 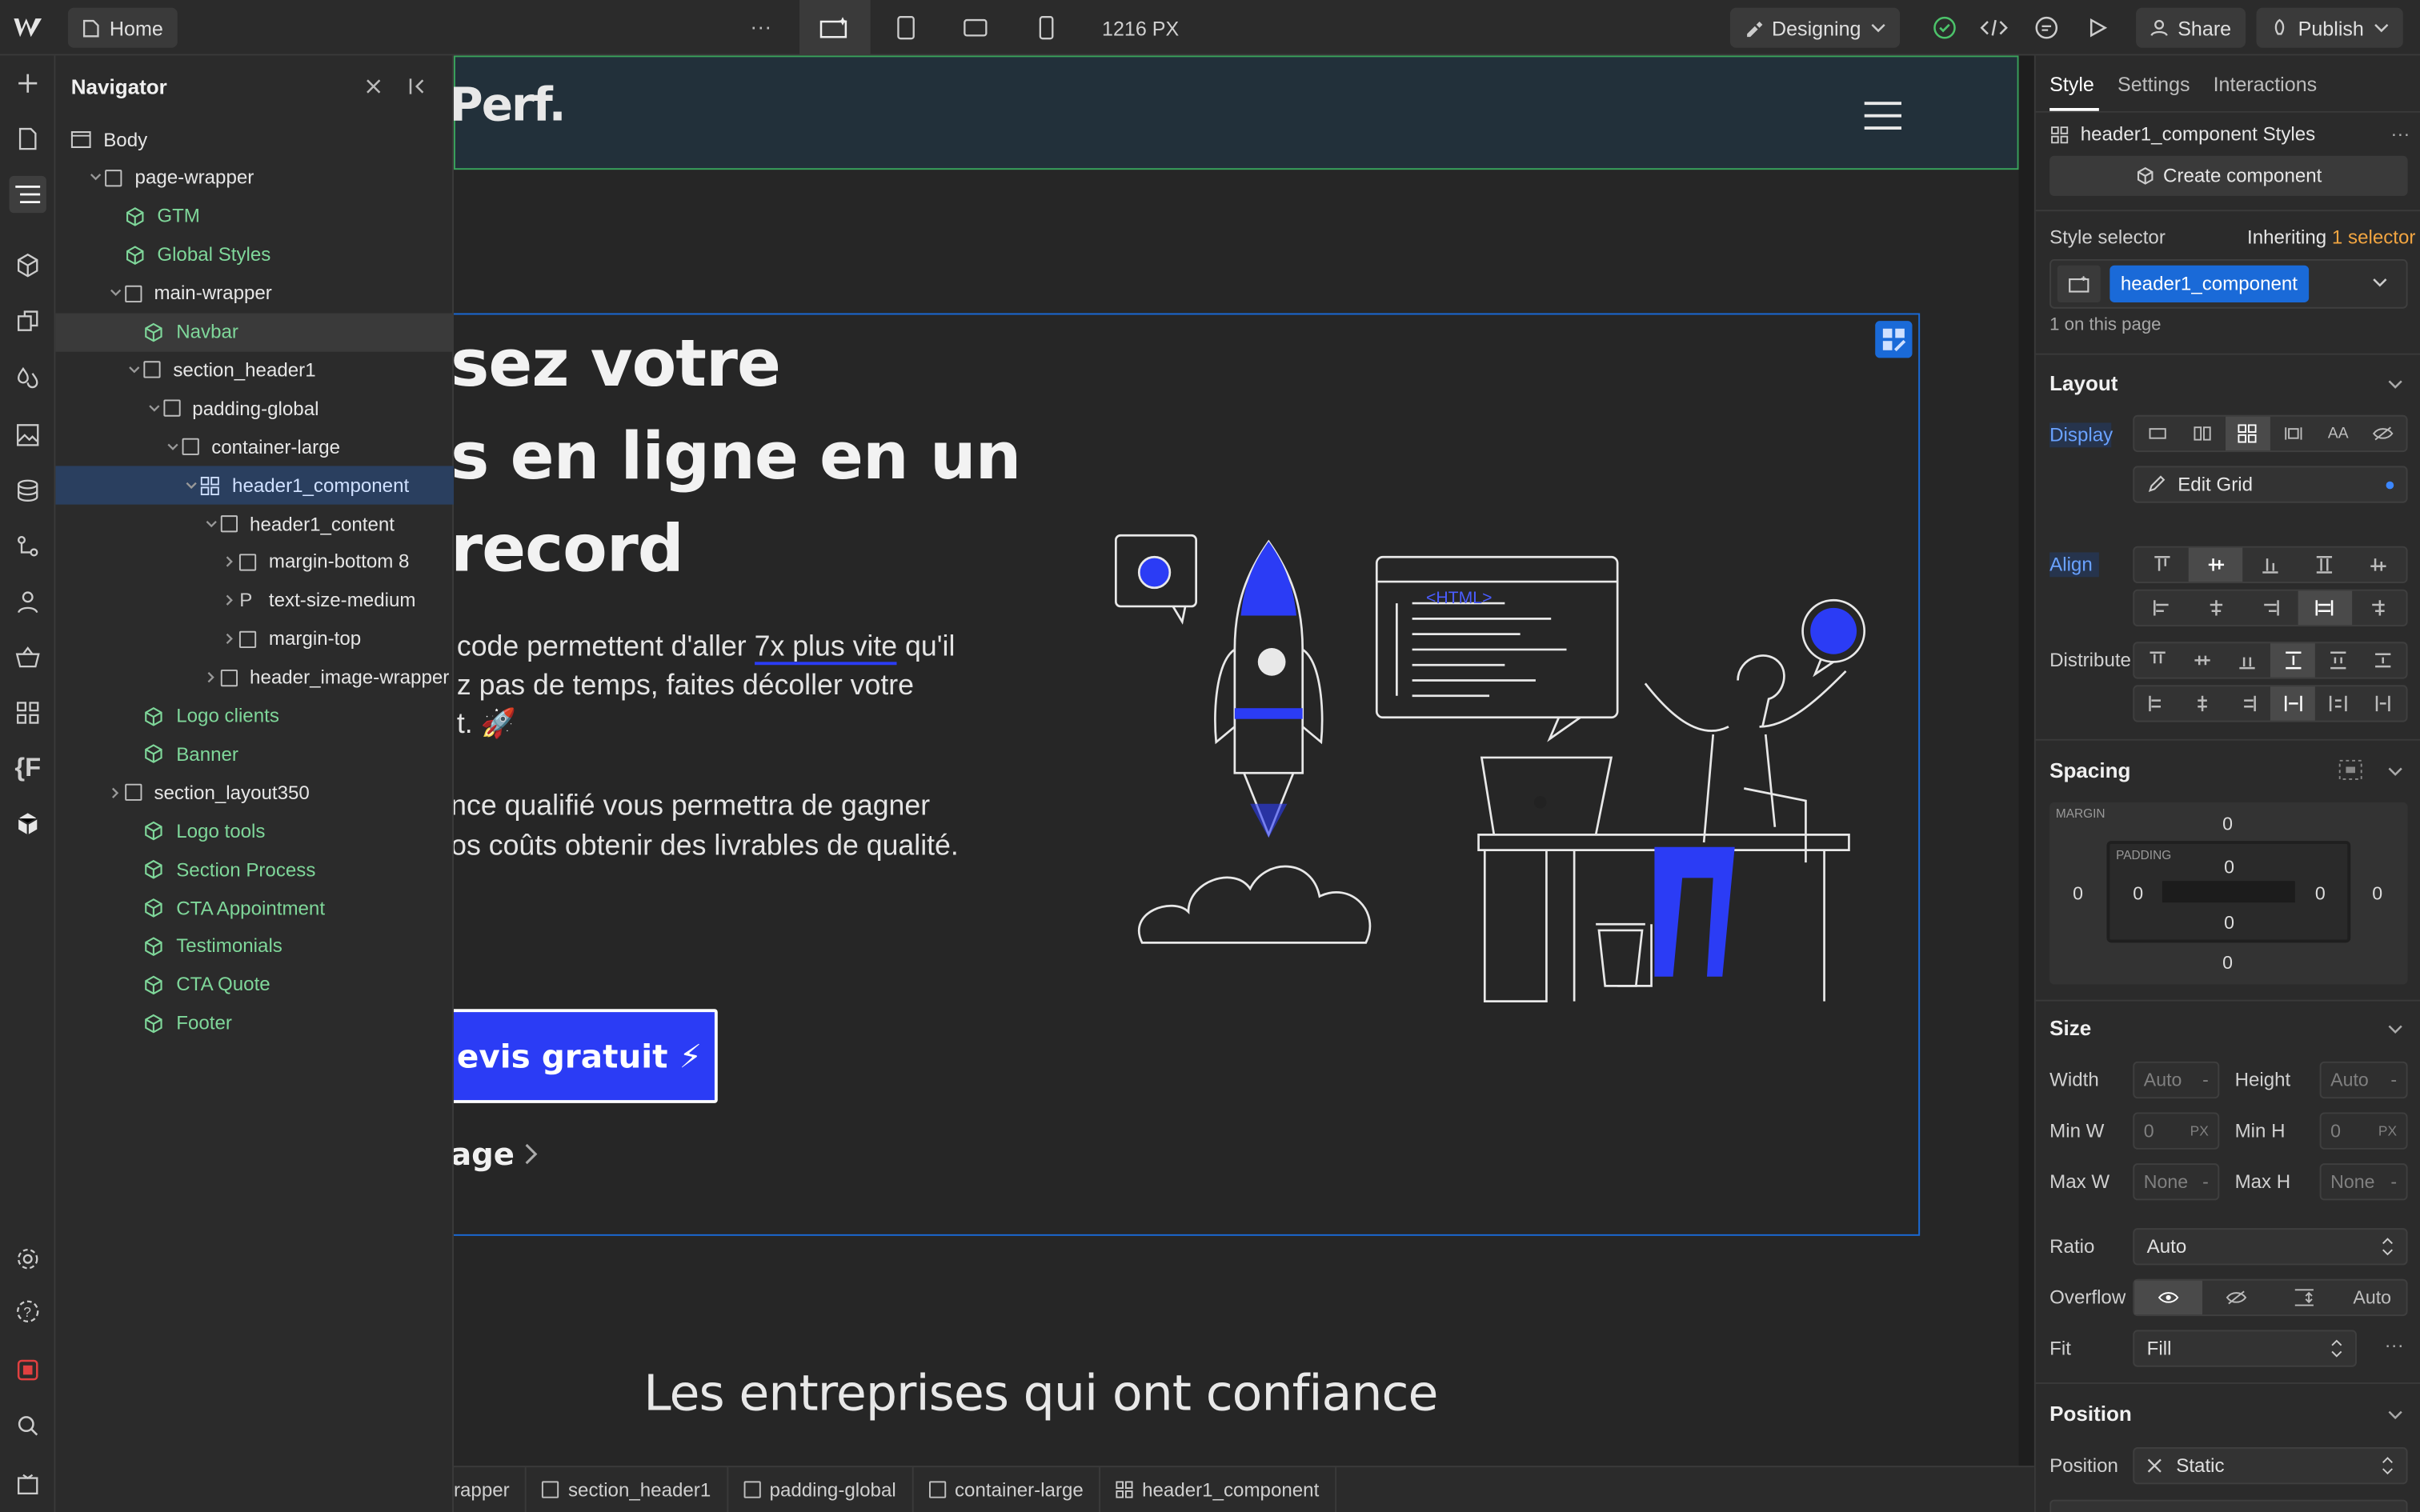 What do you see at coordinates (254, 485) in the screenshot?
I see `navigator-item-header1-component: header1_component` at bounding box center [254, 485].